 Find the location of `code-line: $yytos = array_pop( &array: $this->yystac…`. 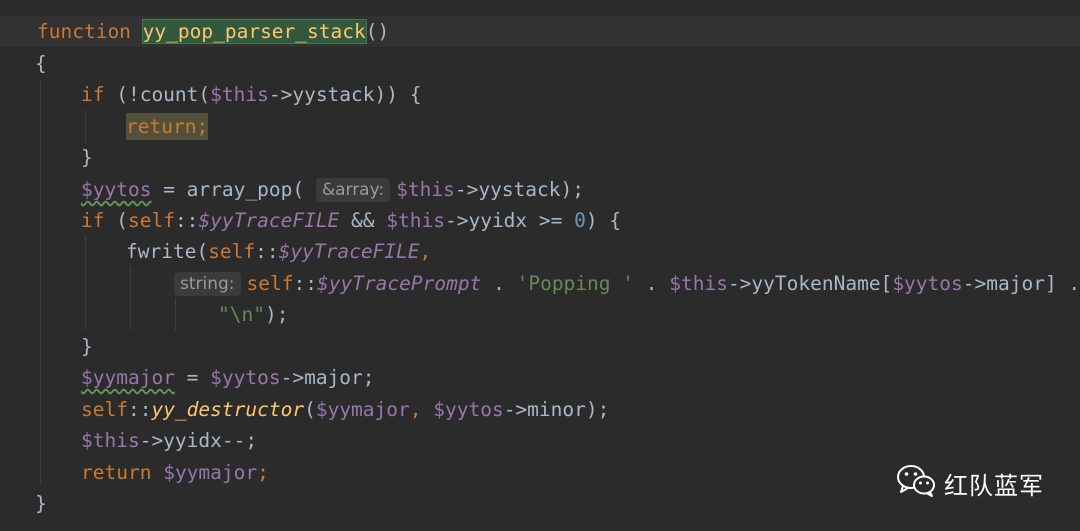

code-line: $yytos = array_pop( &array: $this->yystac… is located at coordinates (540, 189).